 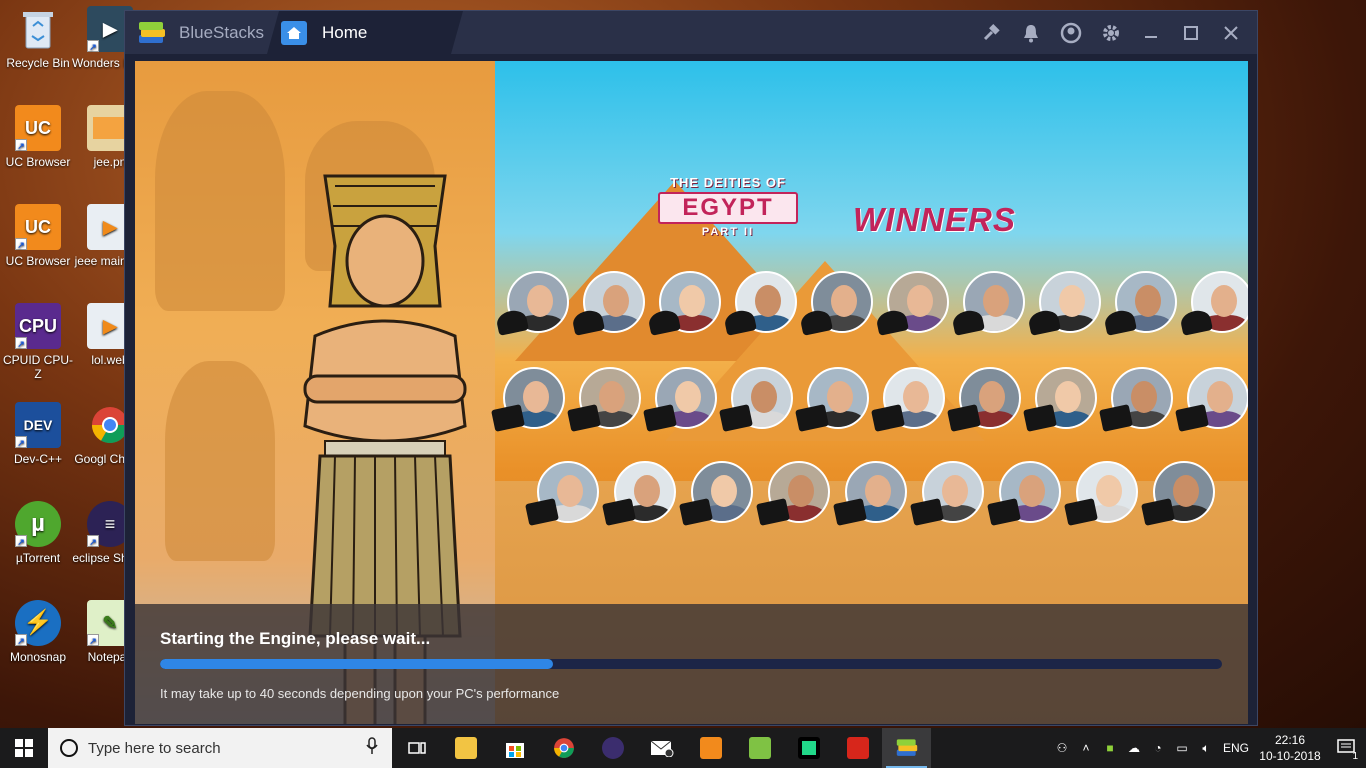 What do you see at coordinates (710, 748) in the screenshot?
I see `uc-browser-icon` at bounding box center [710, 748].